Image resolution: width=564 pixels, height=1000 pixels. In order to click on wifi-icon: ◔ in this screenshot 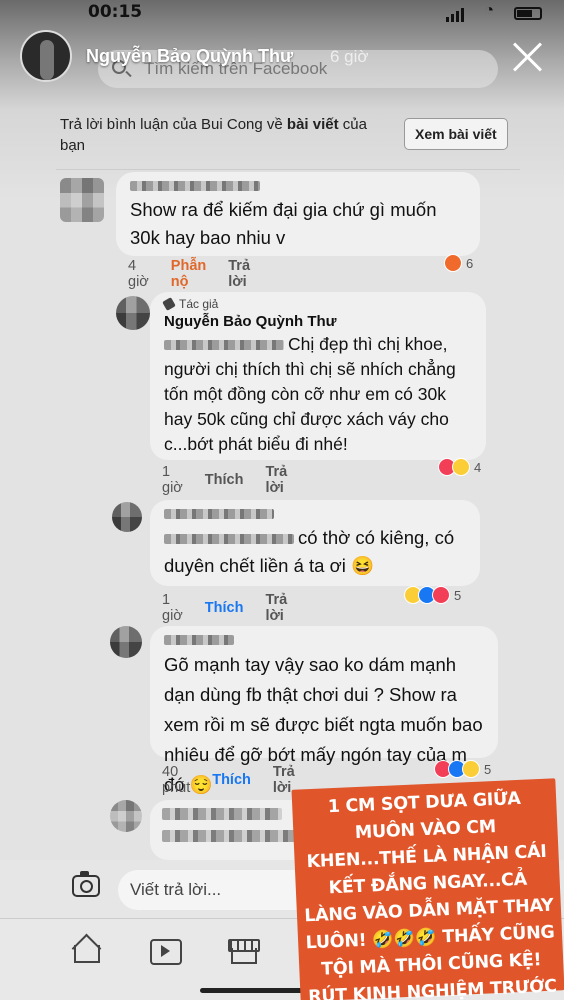, I will do `click(489, 10)`.